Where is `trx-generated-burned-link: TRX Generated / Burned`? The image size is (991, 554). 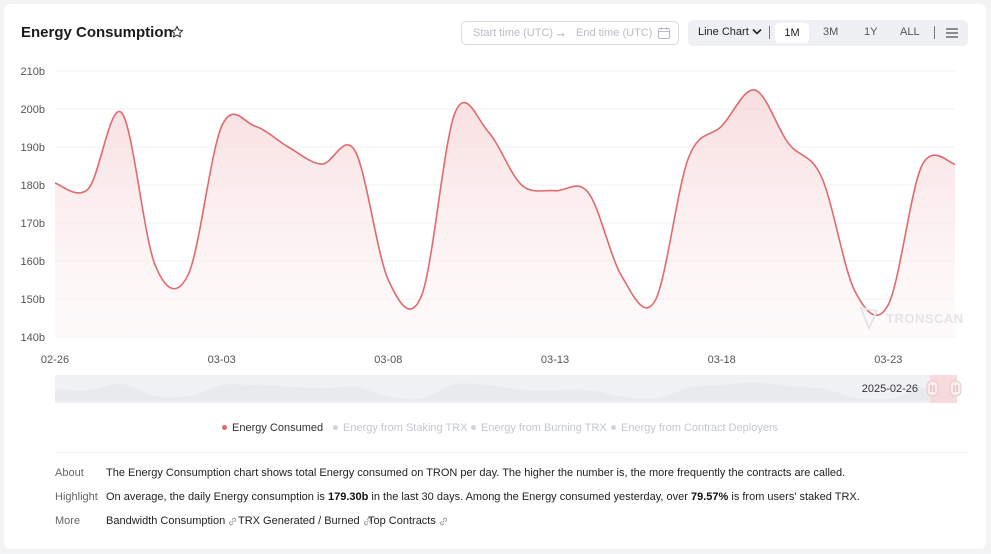
trx-generated-burned-link: TRX Generated / Burned is located at coordinates (305, 521).